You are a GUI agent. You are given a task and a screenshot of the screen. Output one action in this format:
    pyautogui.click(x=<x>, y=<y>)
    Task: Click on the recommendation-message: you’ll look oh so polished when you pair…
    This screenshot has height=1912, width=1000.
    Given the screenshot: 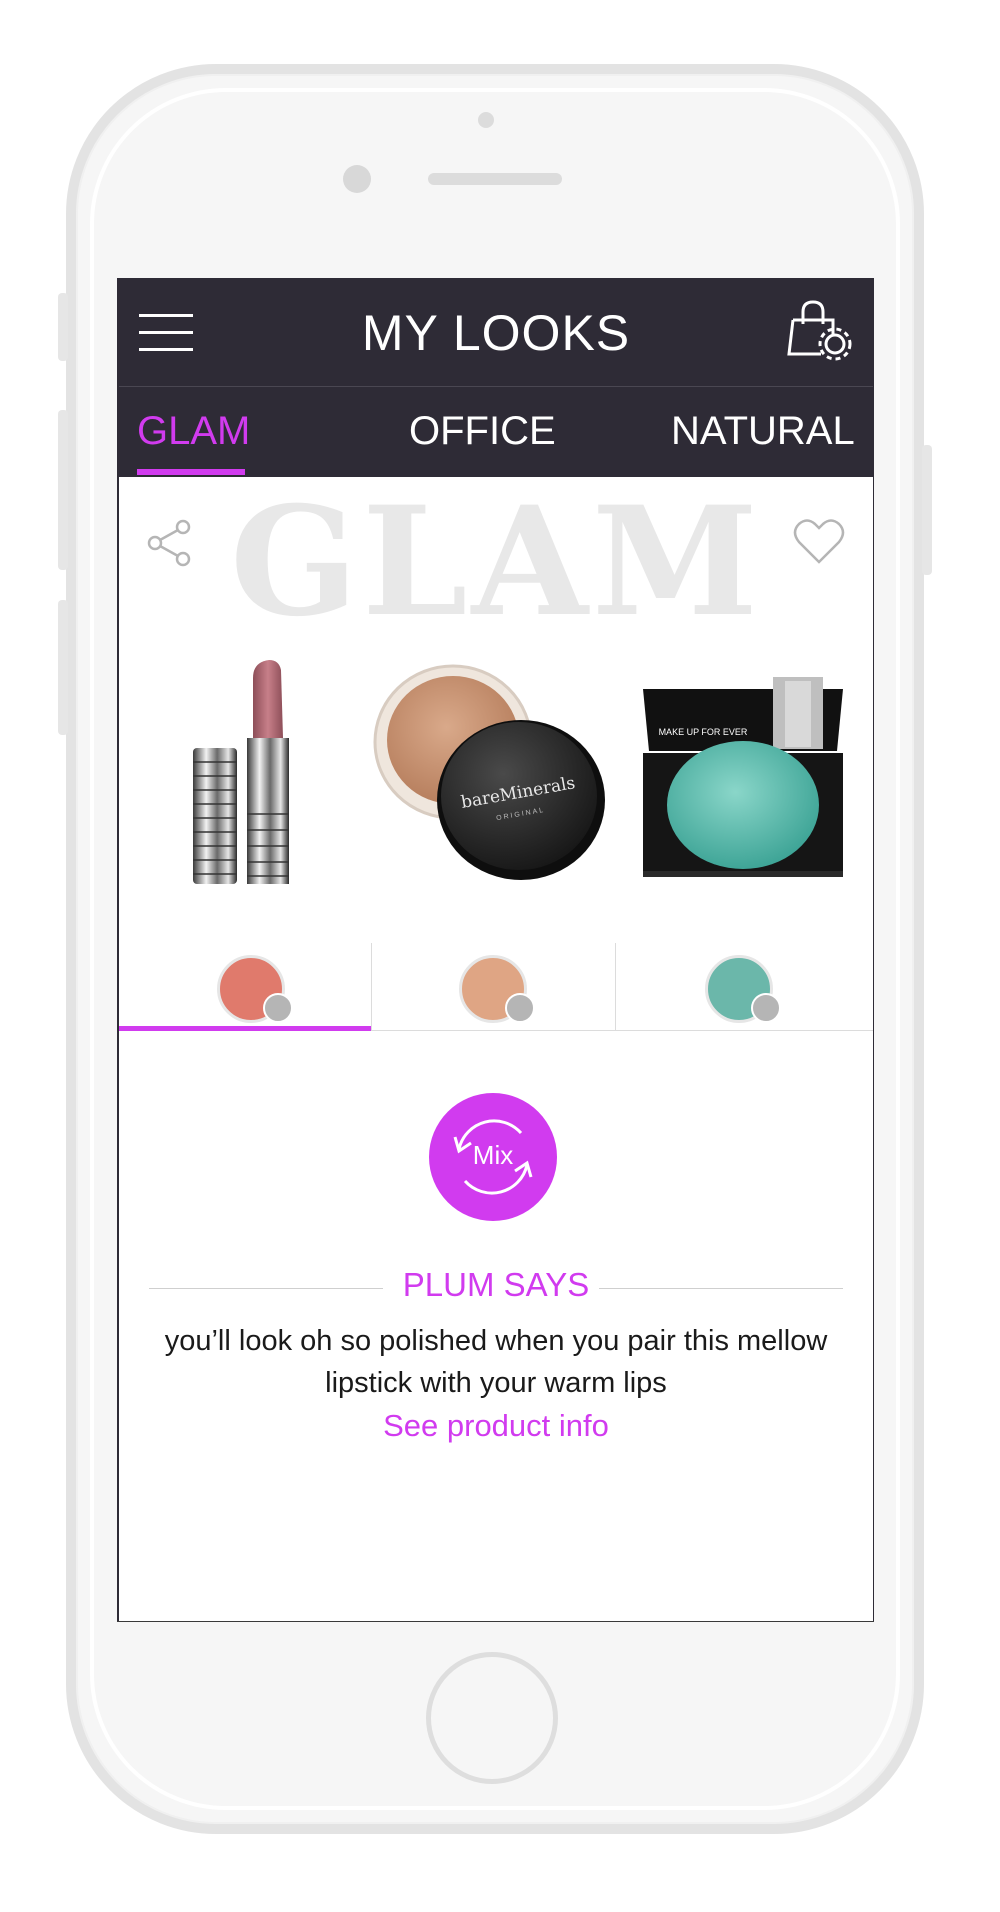 What is the action you would take?
    pyautogui.click(x=496, y=1362)
    